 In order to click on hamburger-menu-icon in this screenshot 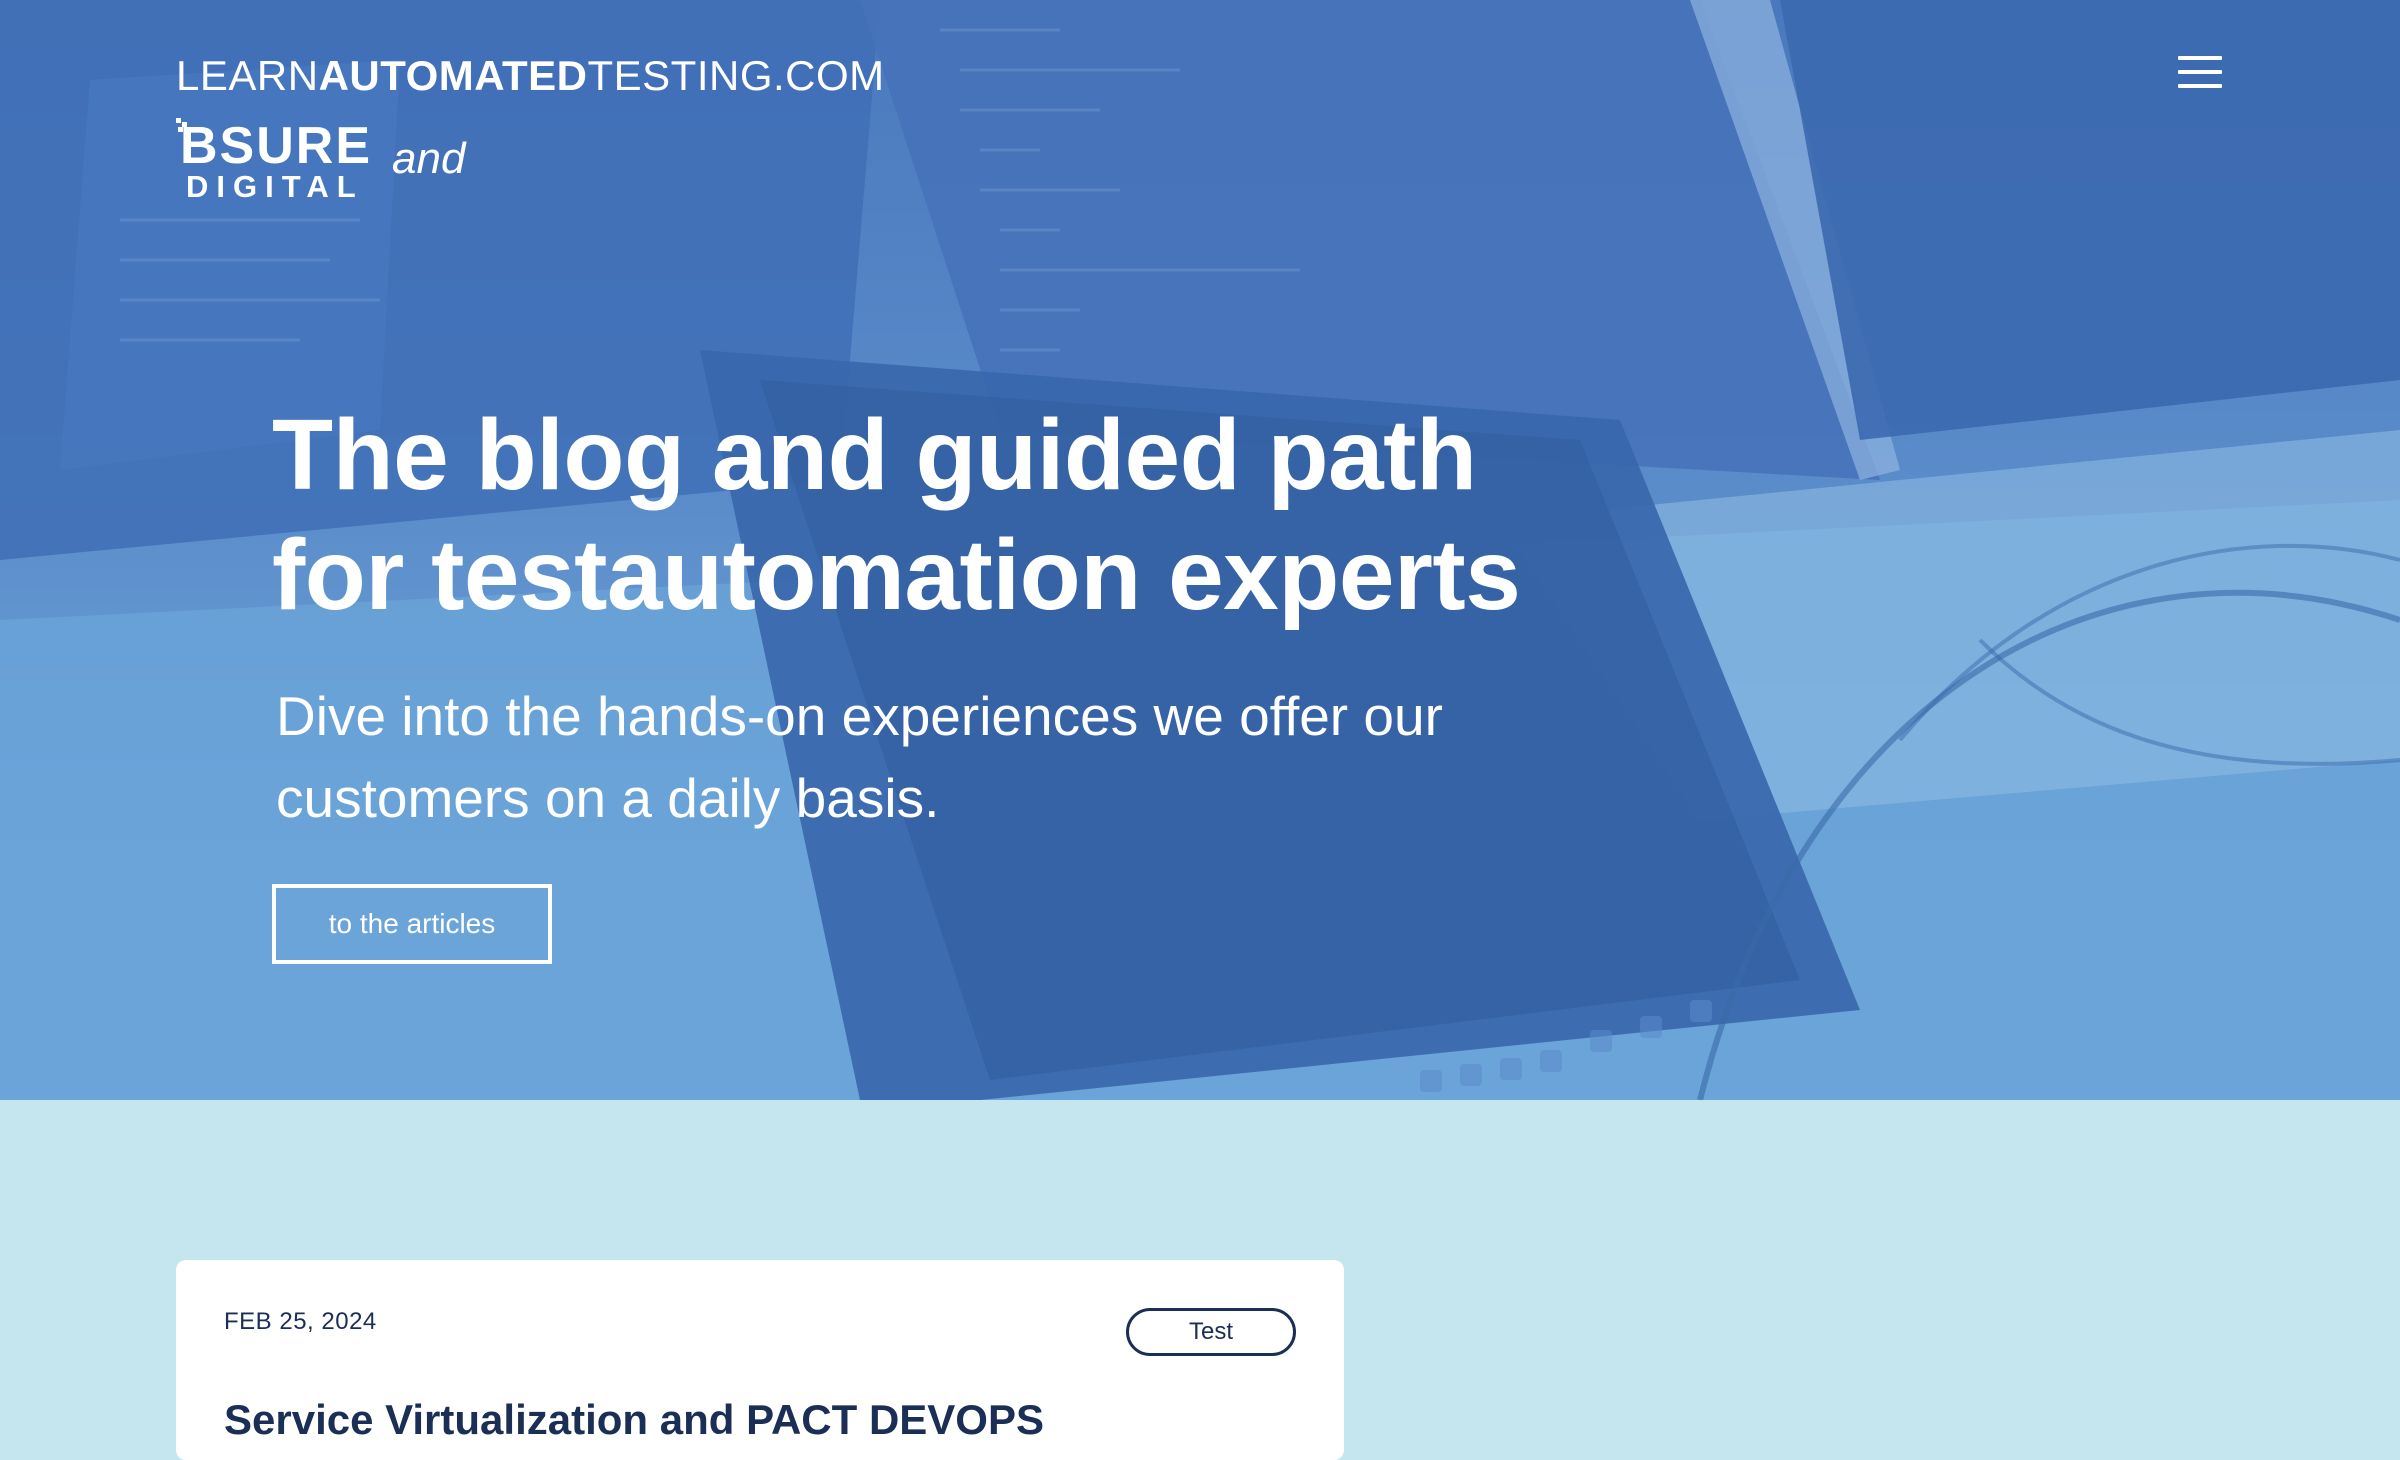, I will do `click(2200, 72)`.